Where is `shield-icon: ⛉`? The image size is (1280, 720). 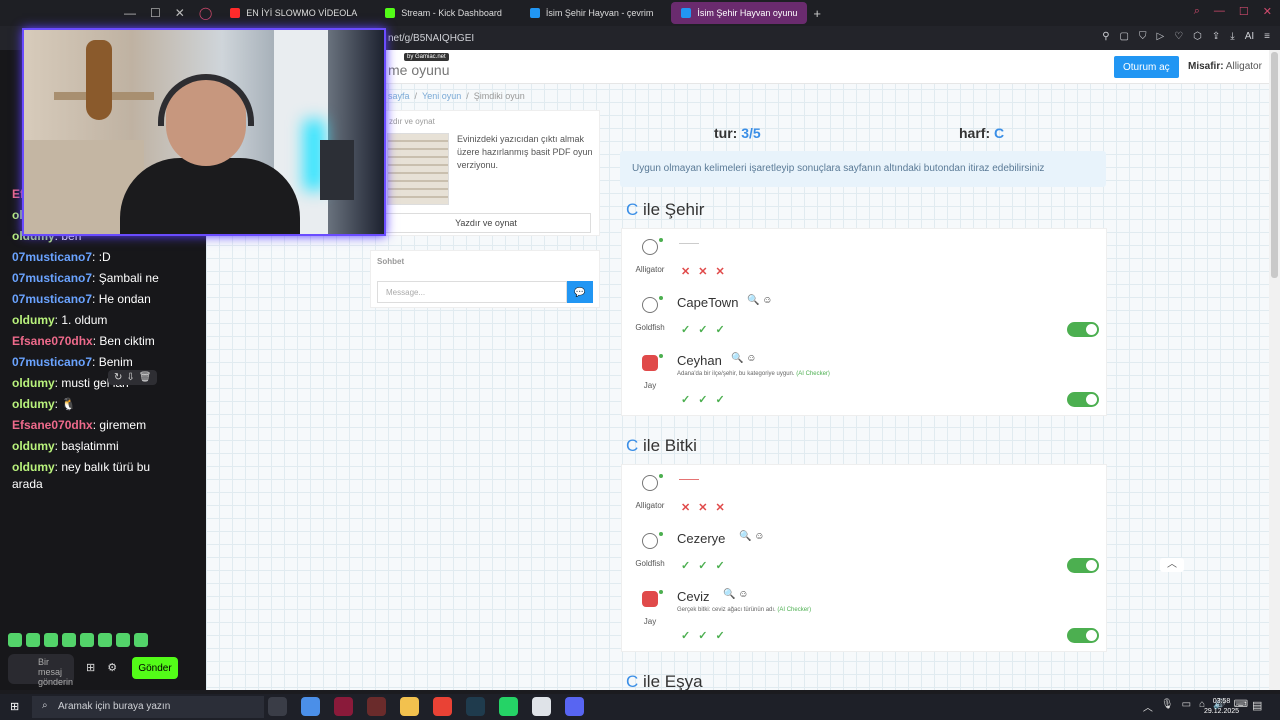 shield-icon: ⛉ is located at coordinates (1143, 36).